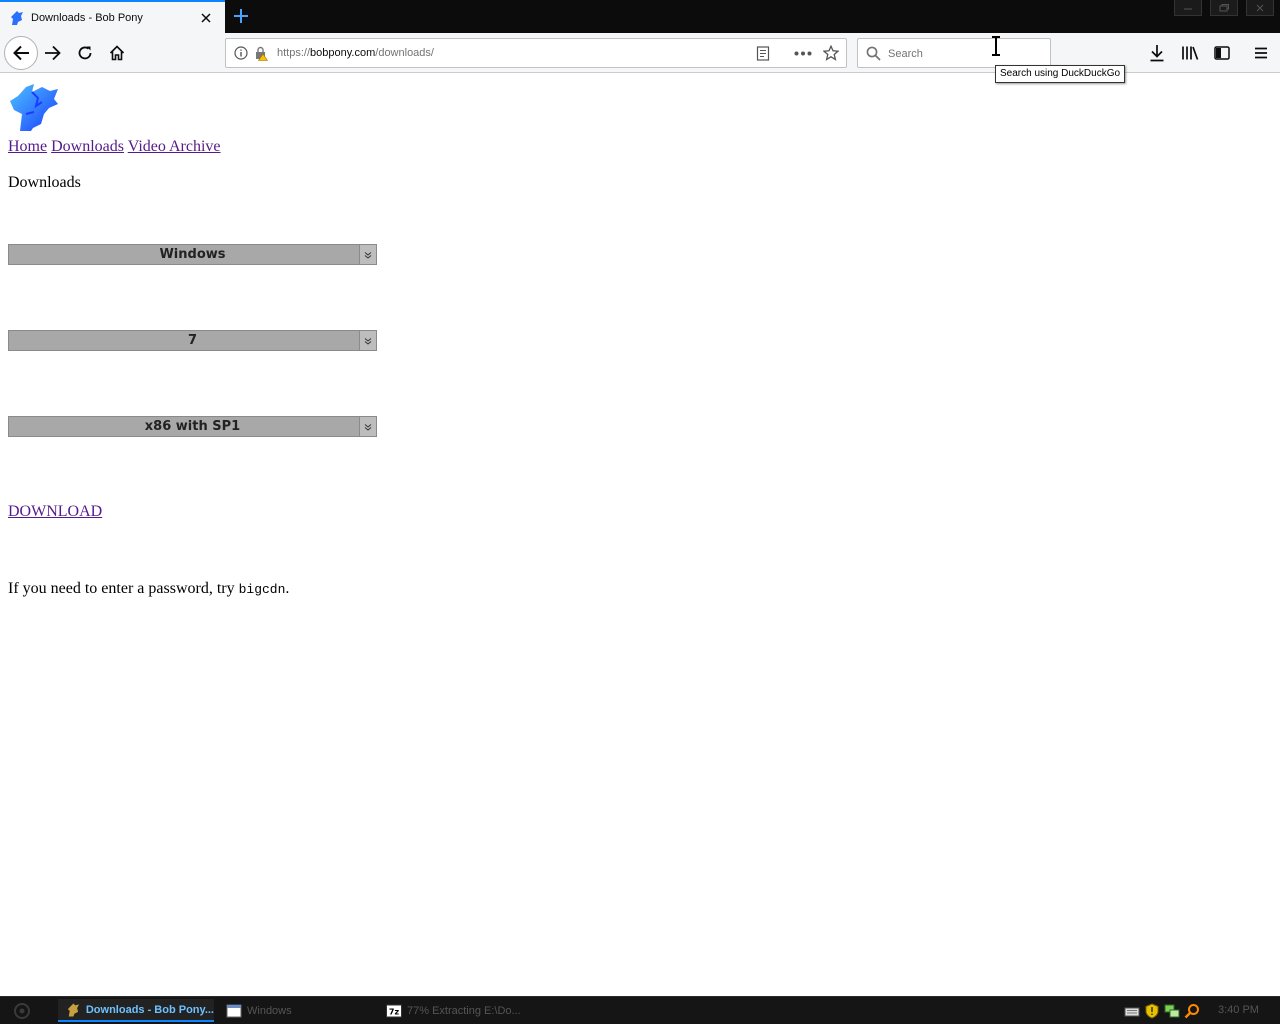  What do you see at coordinates (55, 512) in the screenshot?
I see `download-link: DOWNLOAD` at bounding box center [55, 512].